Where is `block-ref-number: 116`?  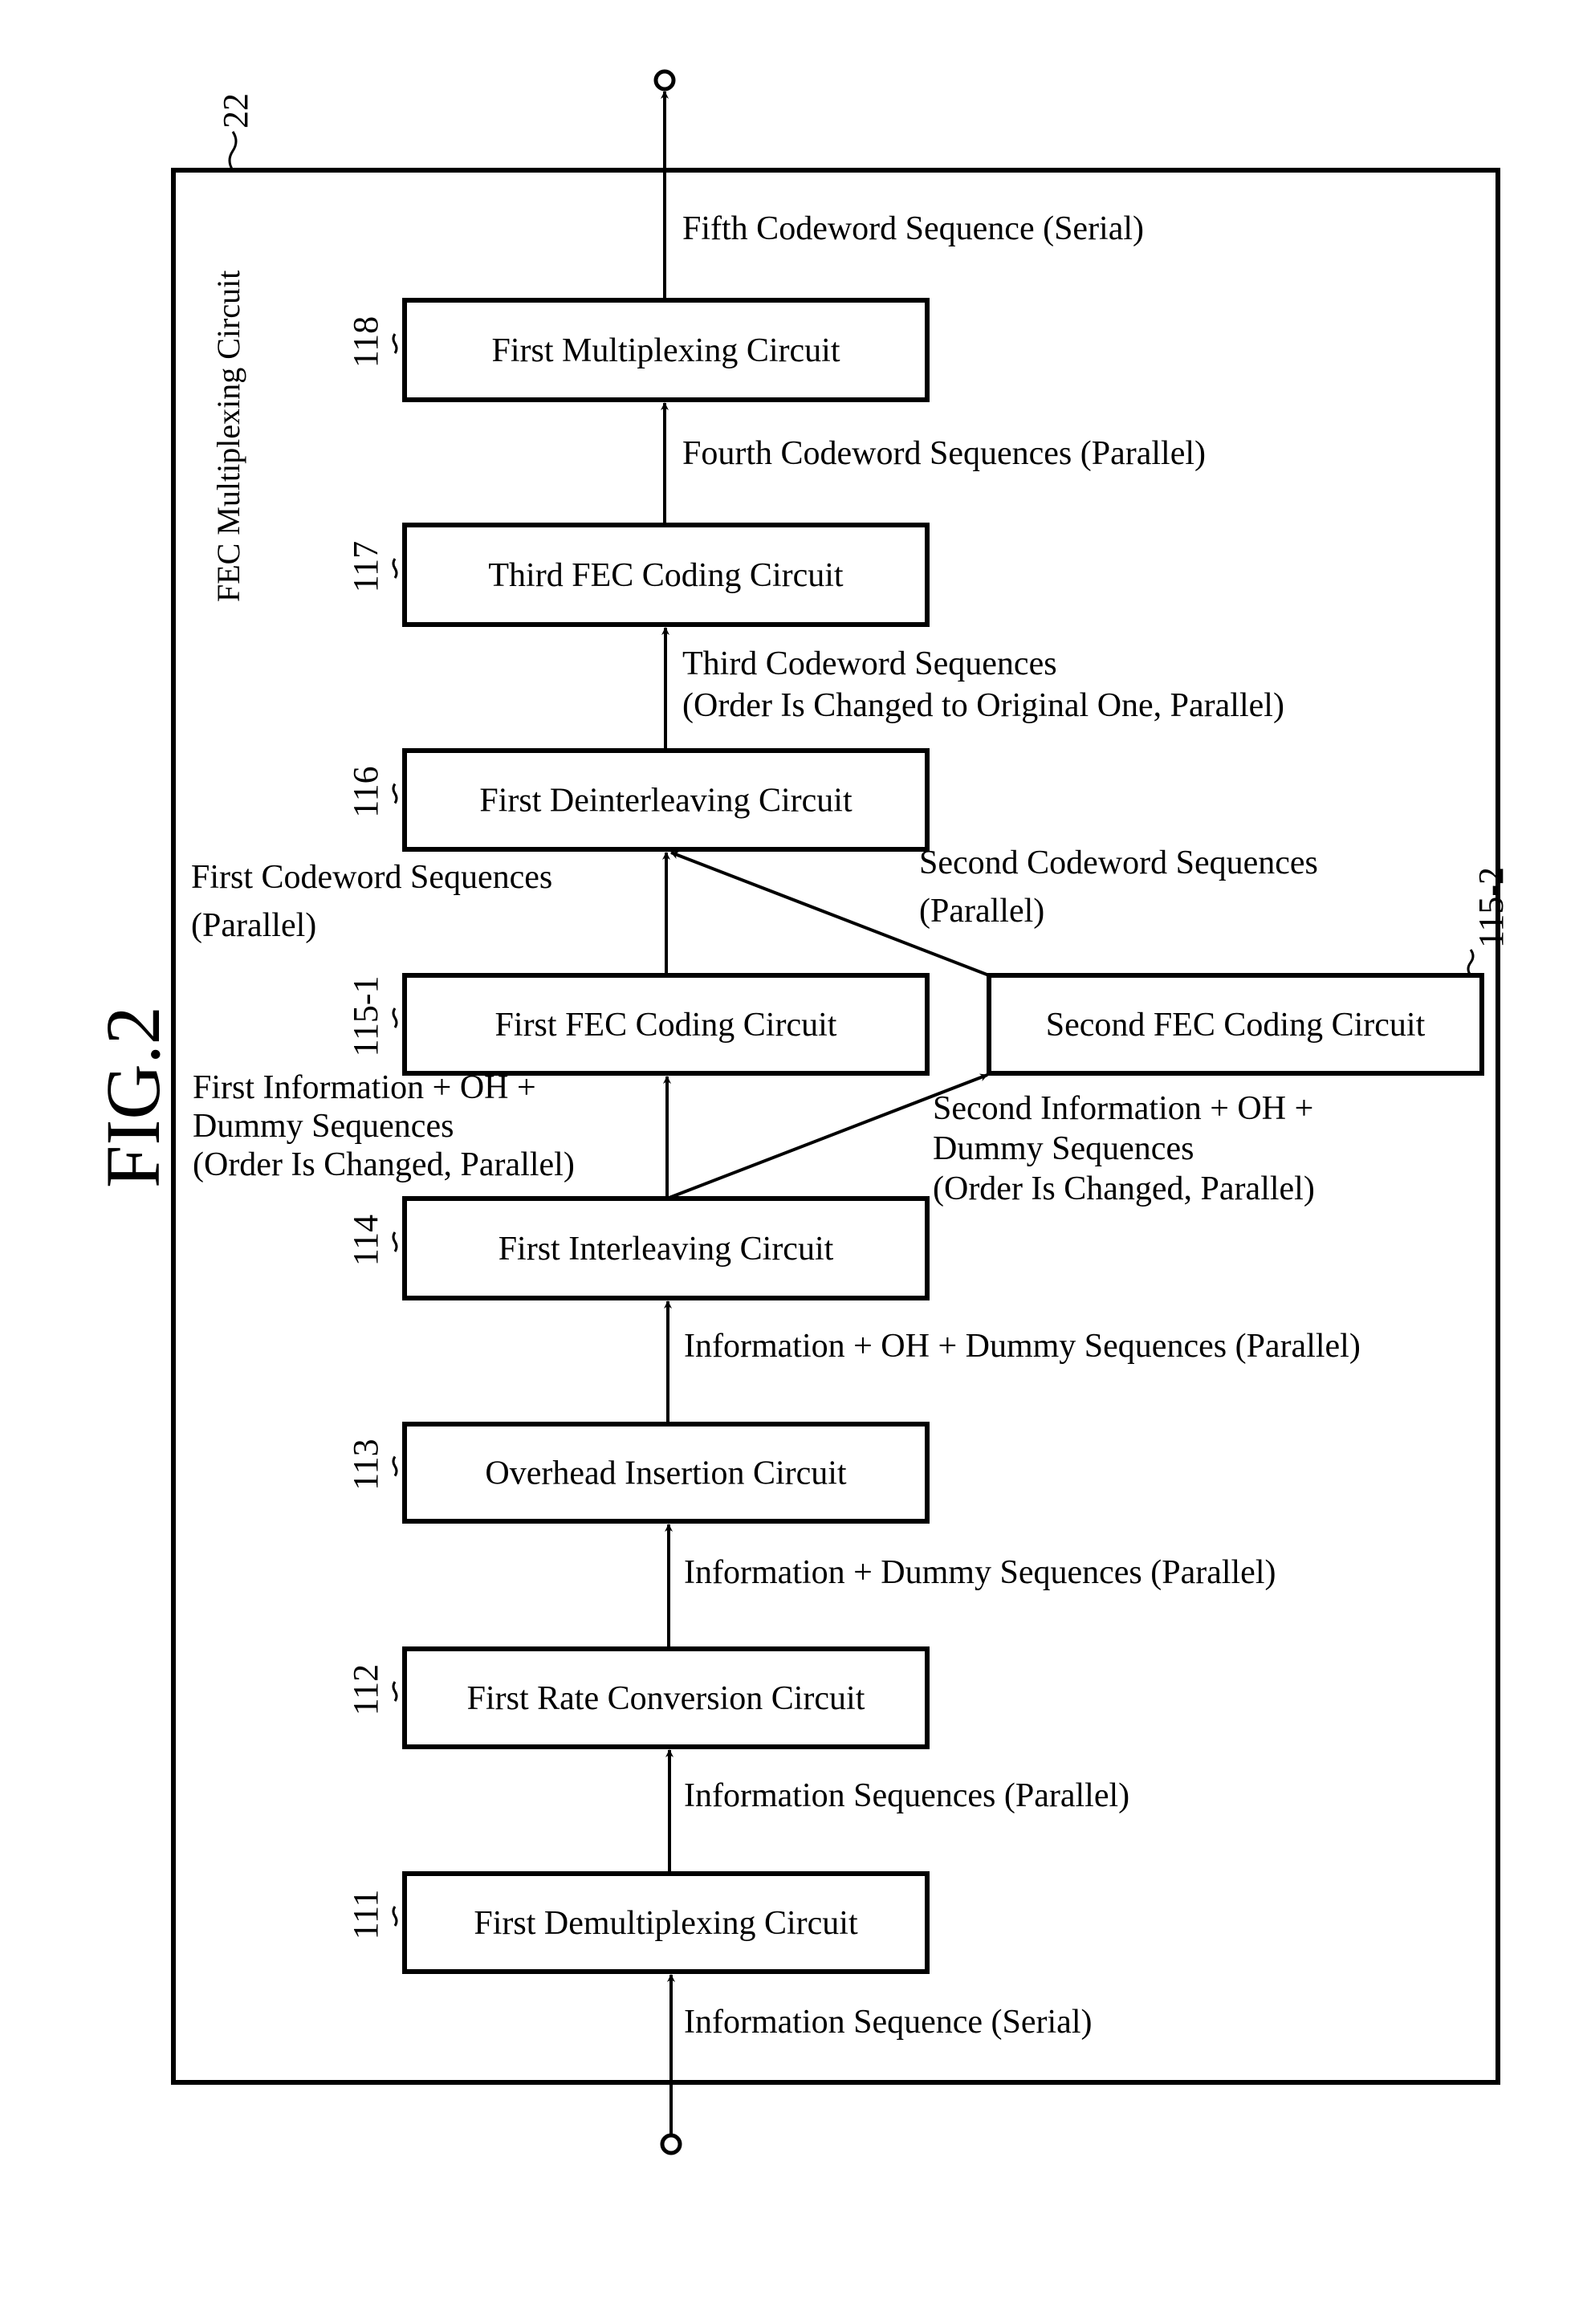 block-ref-number: 116 is located at coordinates (366, 791).